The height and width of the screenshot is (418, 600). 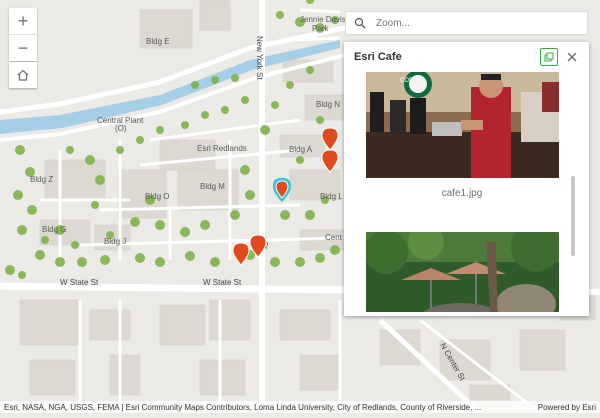 I want to click on label-central-plant-o: (O), so click(x=121, y=128).